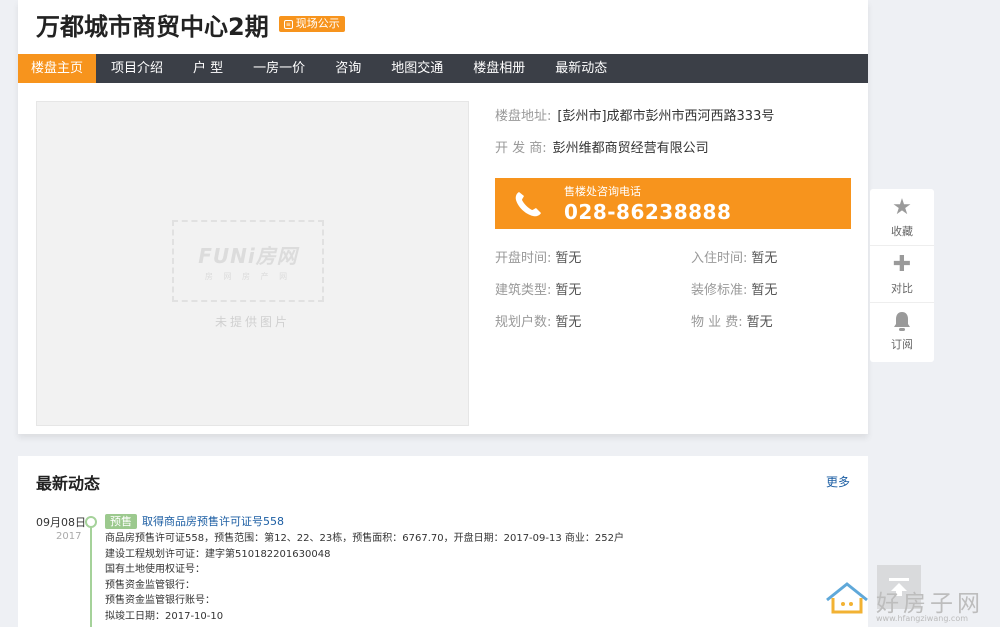 The width and height of the screenshot is (1000, 627). What do you see at coordinates (538, 258) in the screenshot?
I see `attr-open-date: 开盘时间: 暂无` at bounding box center [538, 258].